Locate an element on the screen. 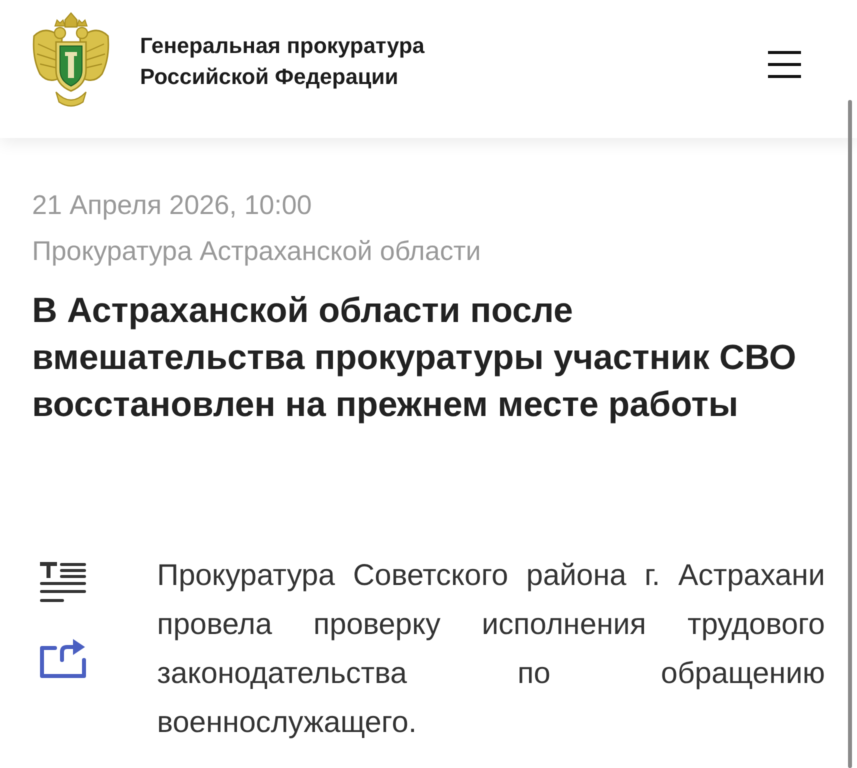  share-button is located at coordinates (63, 657).